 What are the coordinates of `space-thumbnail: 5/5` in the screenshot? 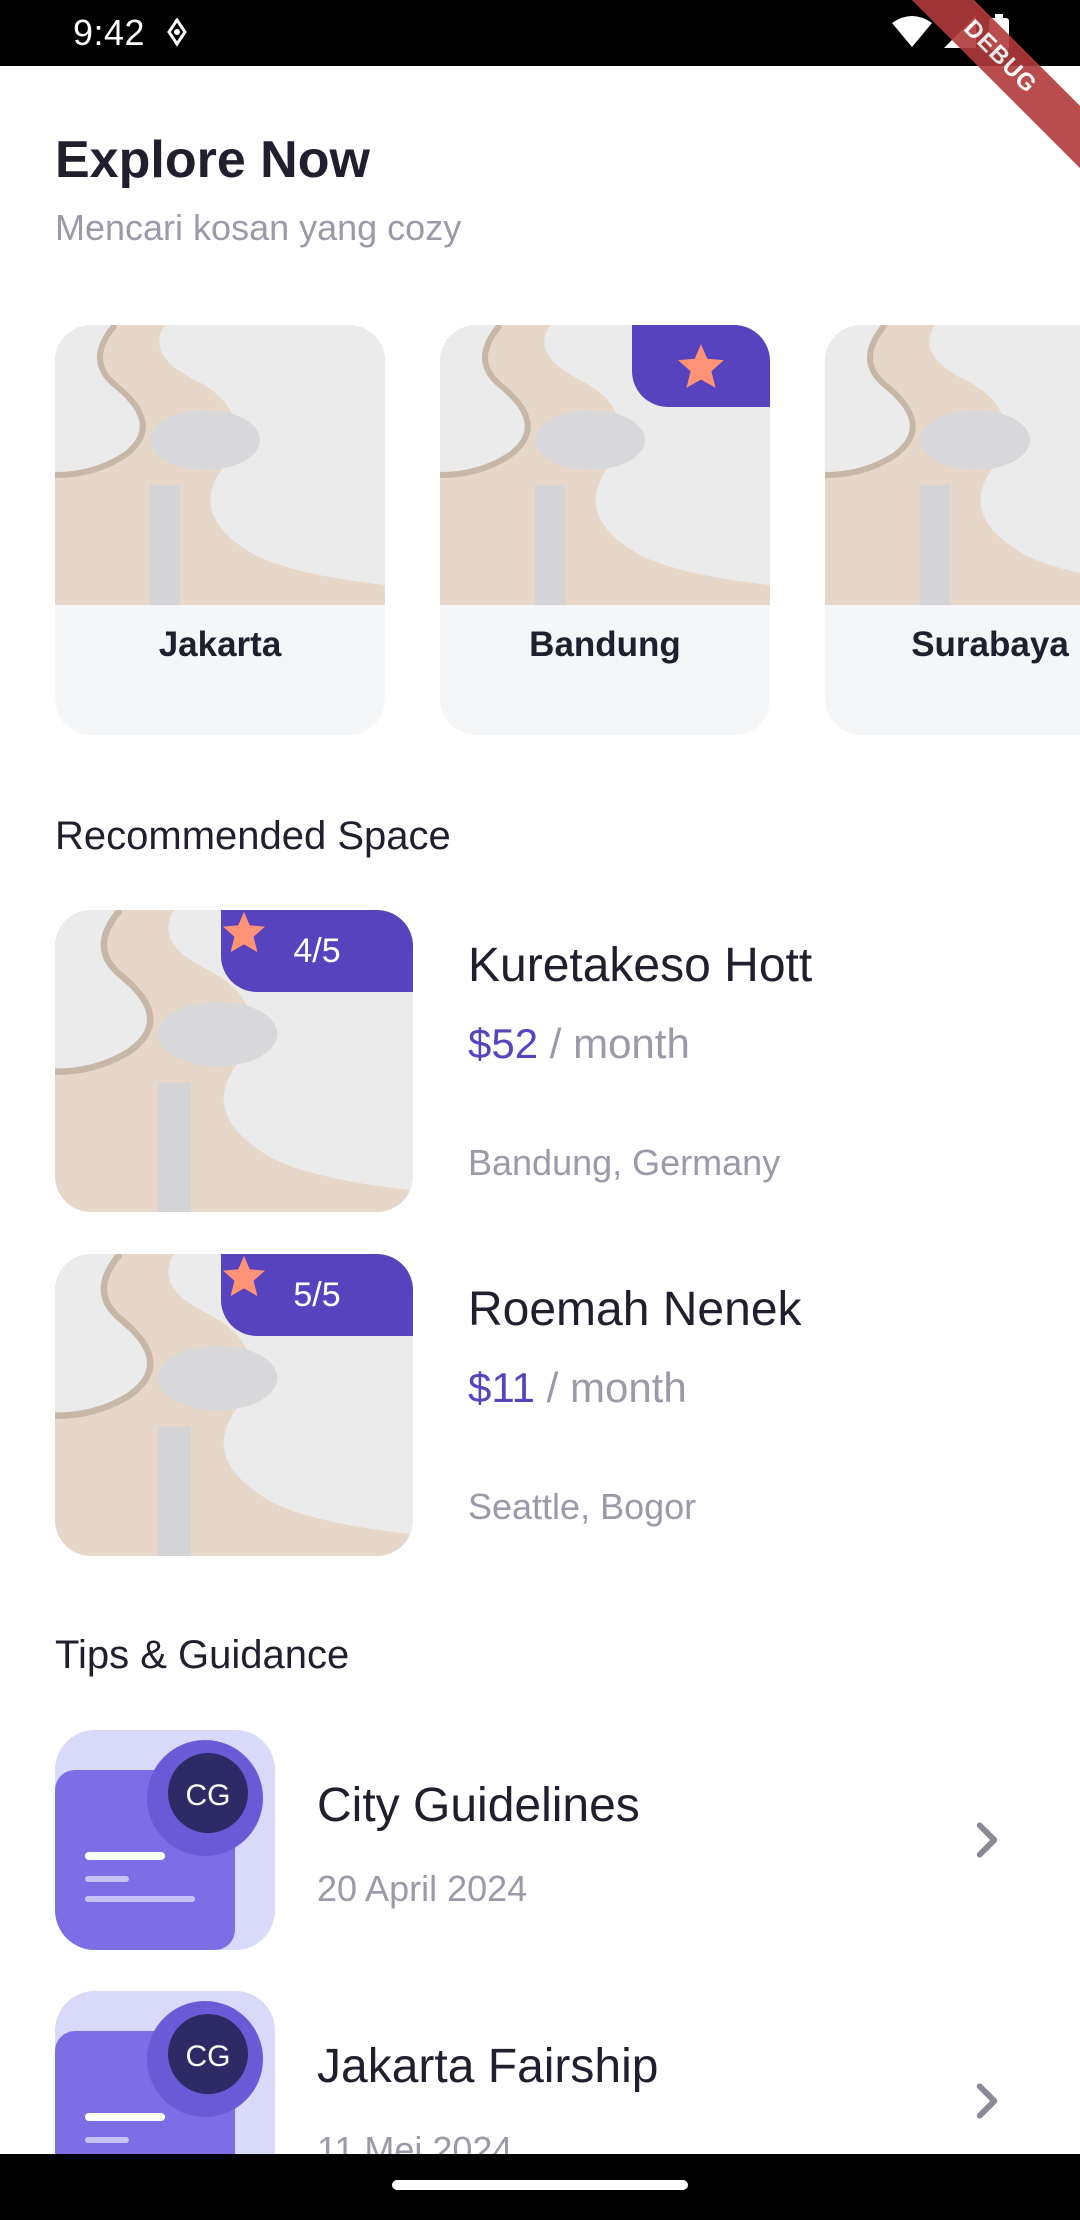 It's located at (234, 1405).